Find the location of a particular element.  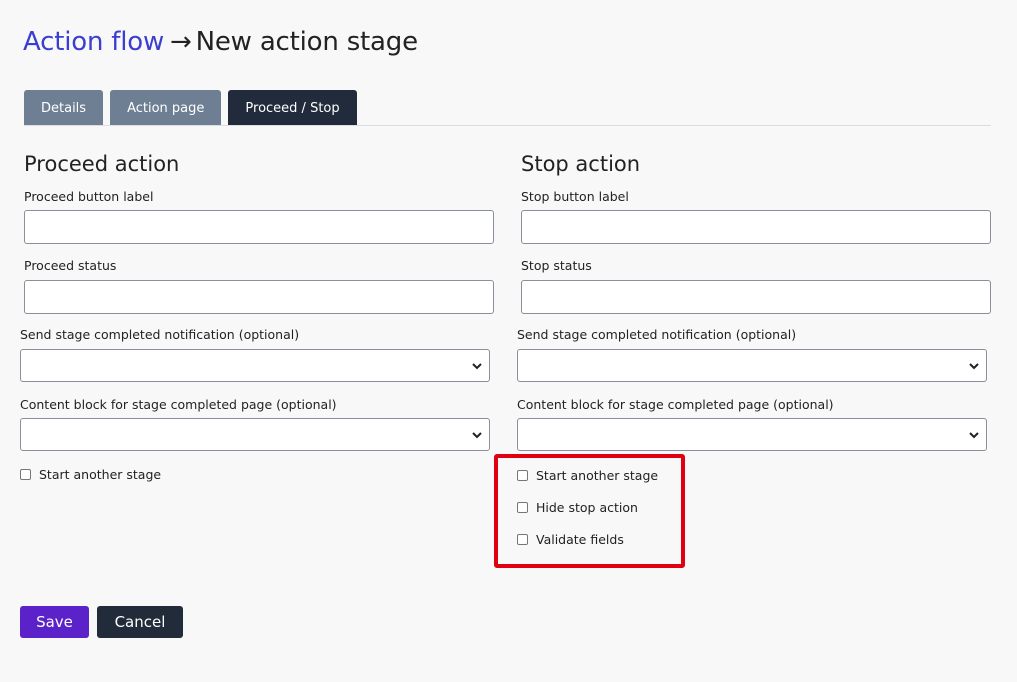

stop-status-label: Stop status is located at coordinates (556, 265).